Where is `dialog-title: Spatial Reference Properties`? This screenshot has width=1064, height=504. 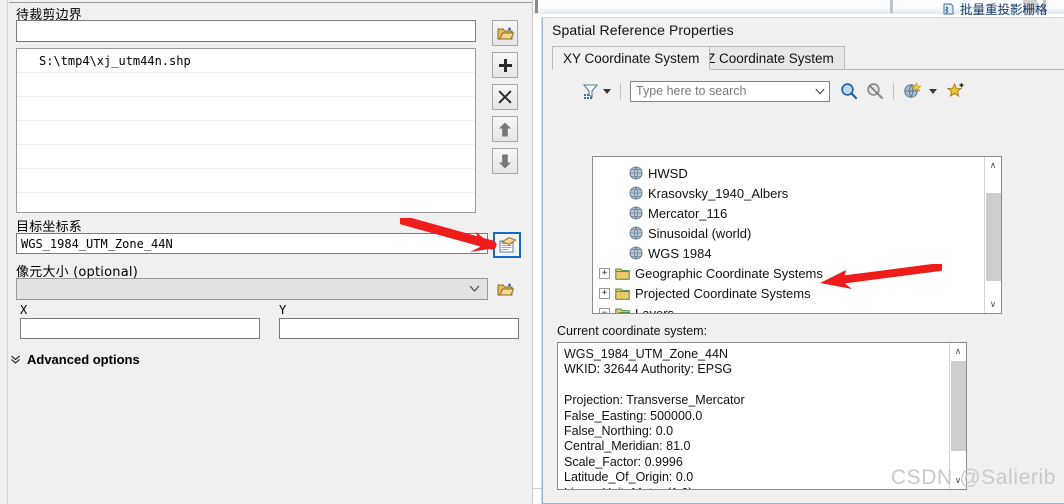
dialog-title: Spatial Reference Properties is located at coordinates (643, 30).